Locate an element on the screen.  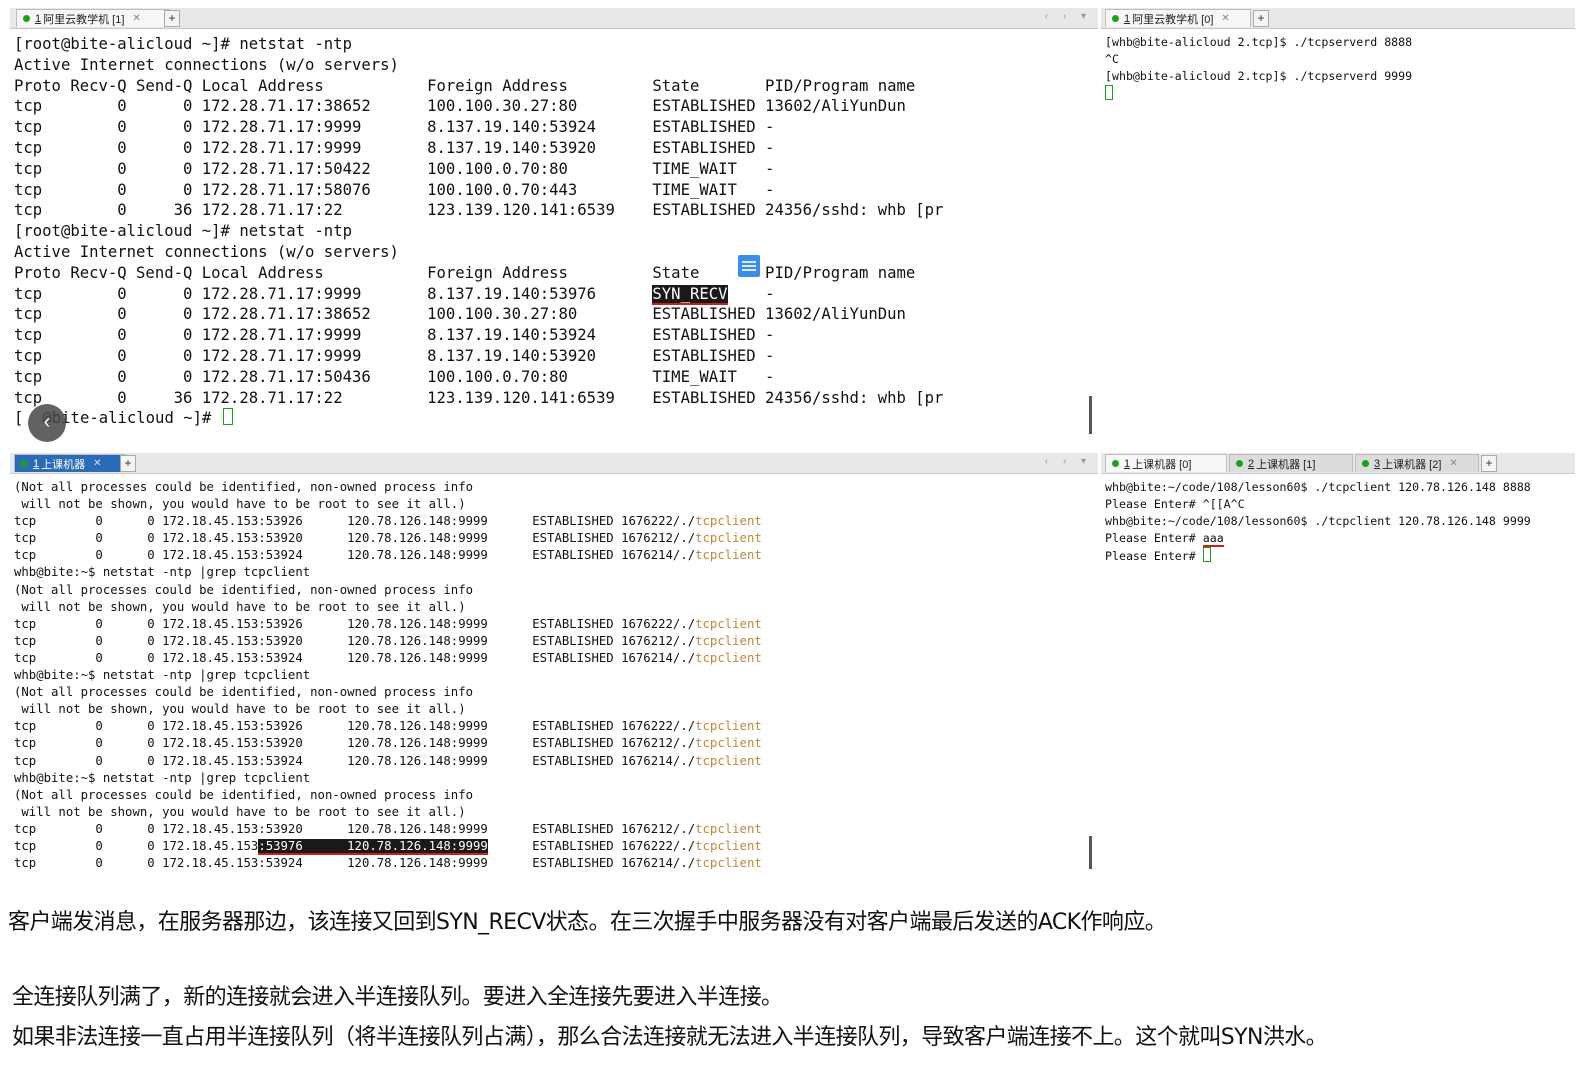
prompt-line: [@bite-alicloud ~]# is located at coordinates (550, 418).